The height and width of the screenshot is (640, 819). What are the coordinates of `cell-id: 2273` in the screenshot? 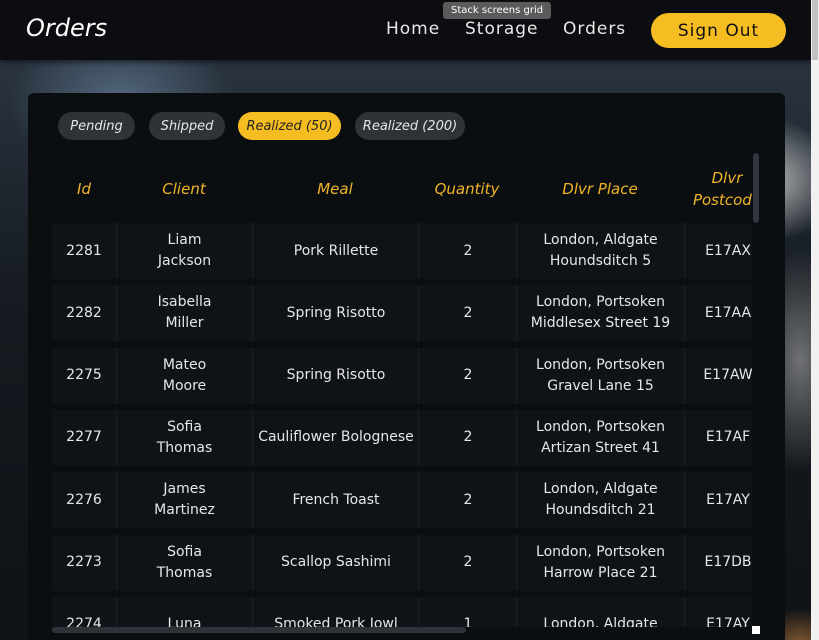 It's located at (84, 562).